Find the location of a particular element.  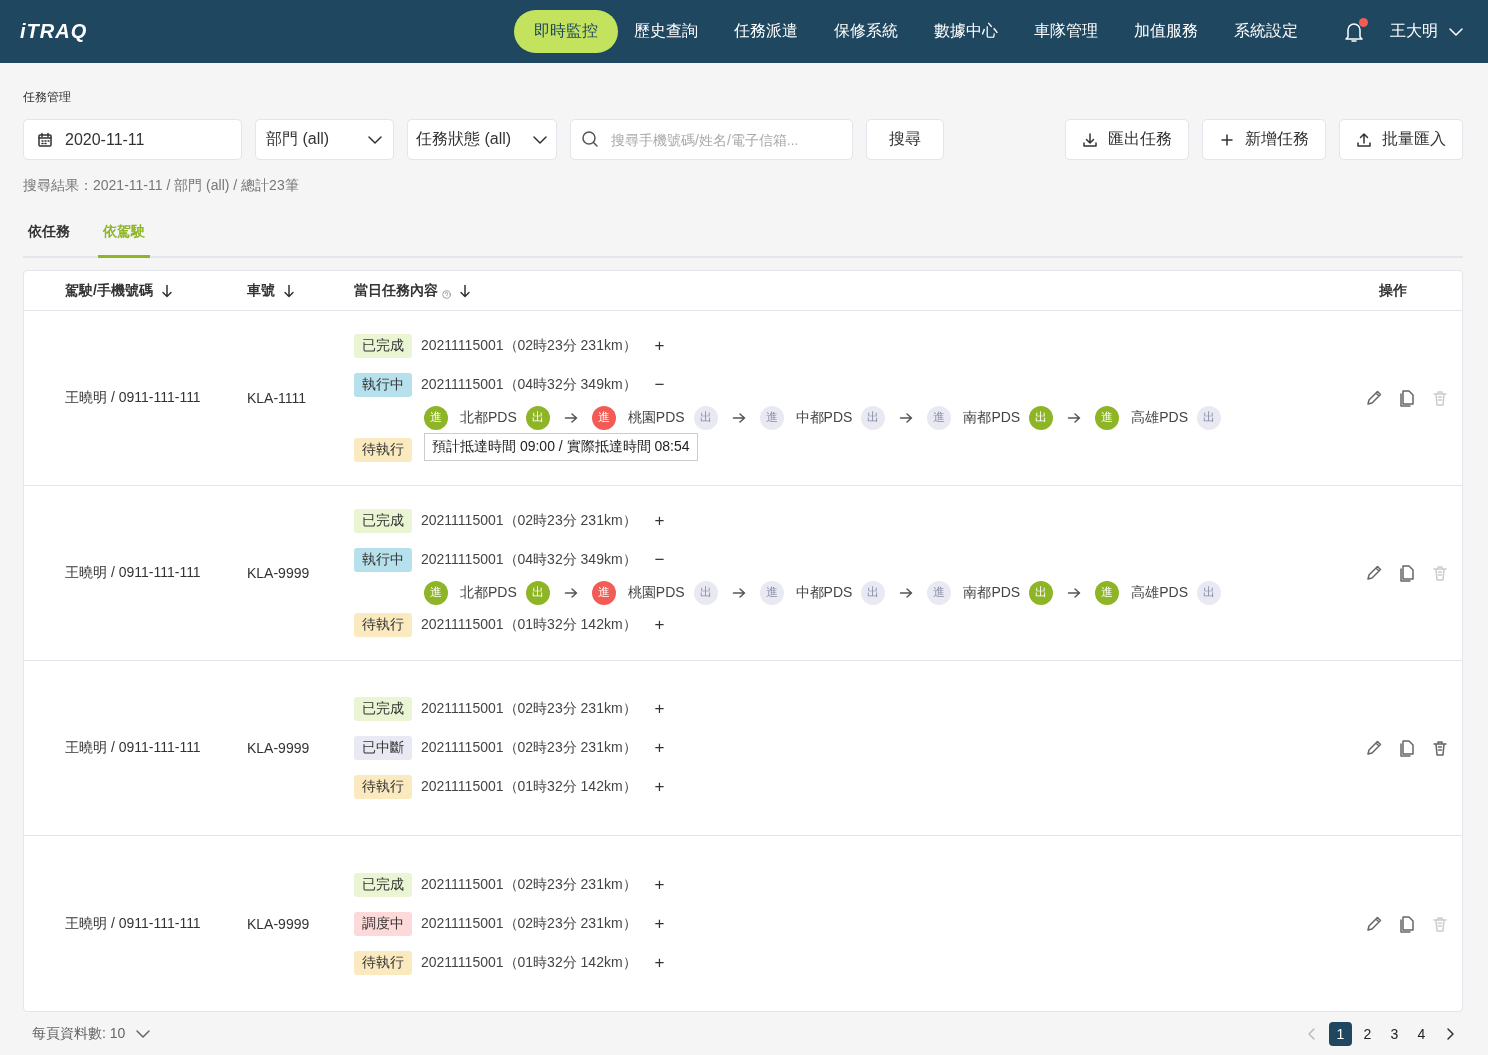

column-header: 駕駛/手機號碼 is located at coordinates (109, 290).